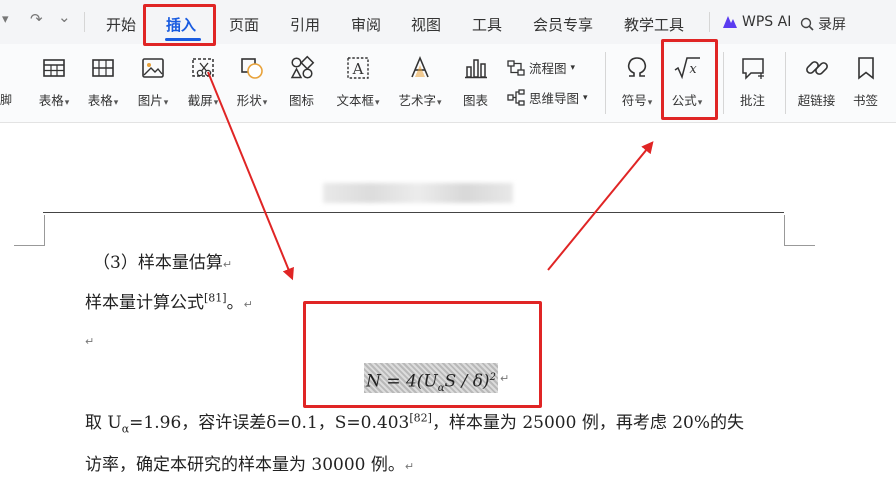 The image size is (896, 500). What do you see at coordinates (169, 302) in the screenshot?
I see `formula-intro-line: 样本量计算公式[81]。↵` at bounding box center [169, 302].